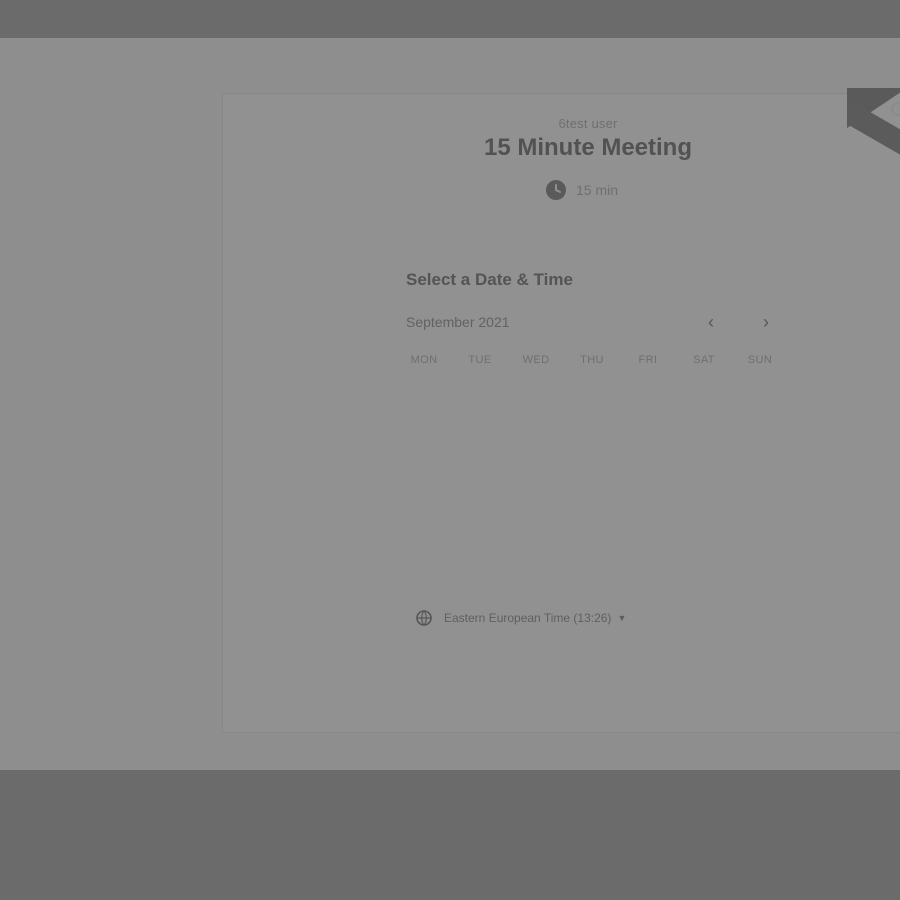 The width and height of the screenshot is (900, 900). I want to click on select-date-time-heading: Select a Date & Time, so click(489, 279).